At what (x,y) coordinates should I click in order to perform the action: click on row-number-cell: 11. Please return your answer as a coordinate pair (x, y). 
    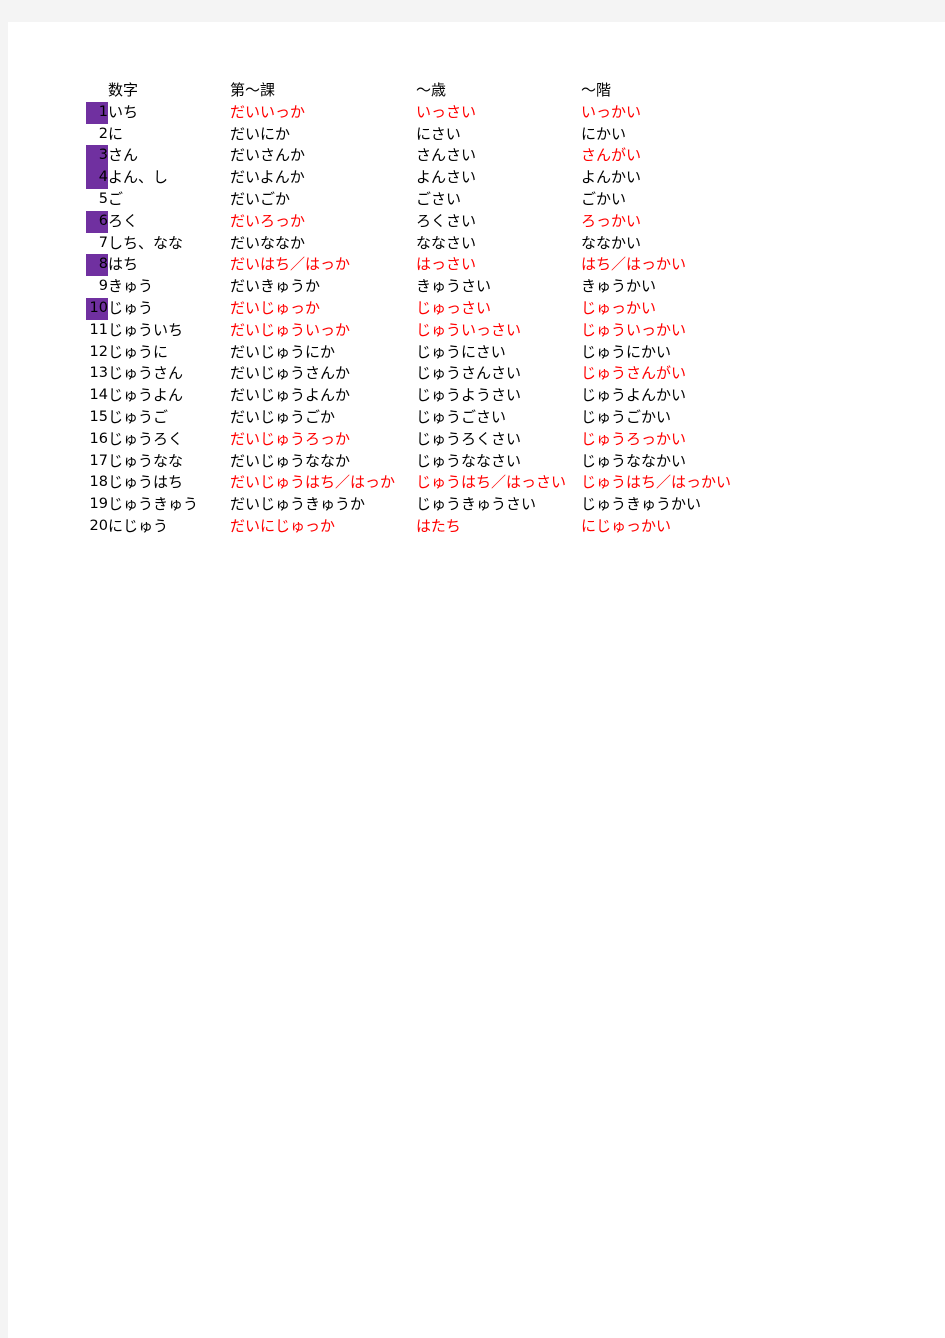
    Looking at the image, I should click on (97, 331).